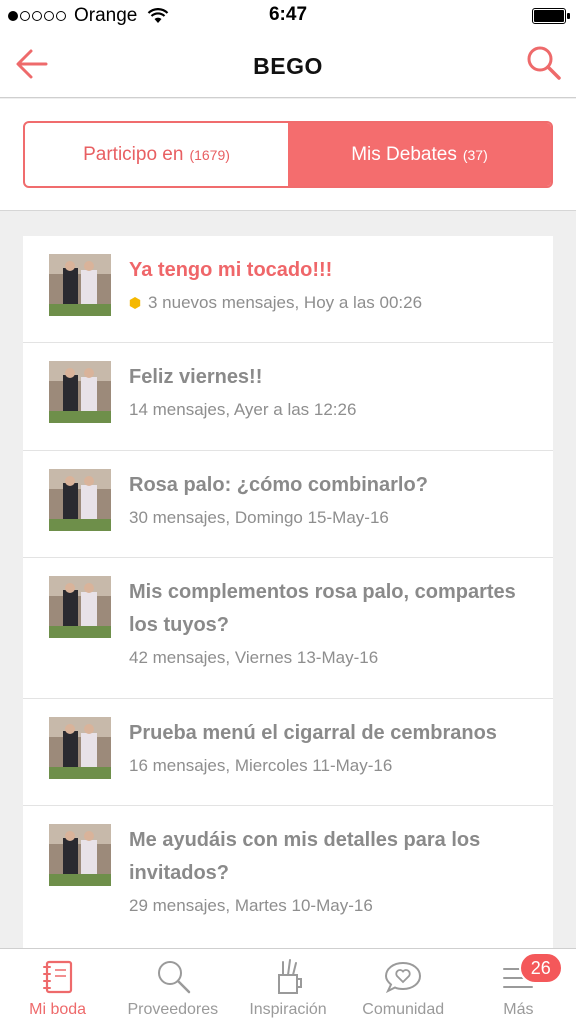  What do you see at coordinates (133, 154) in the screenshot?
I see `segment-label: Participo en` at bounding box center [133, 154].